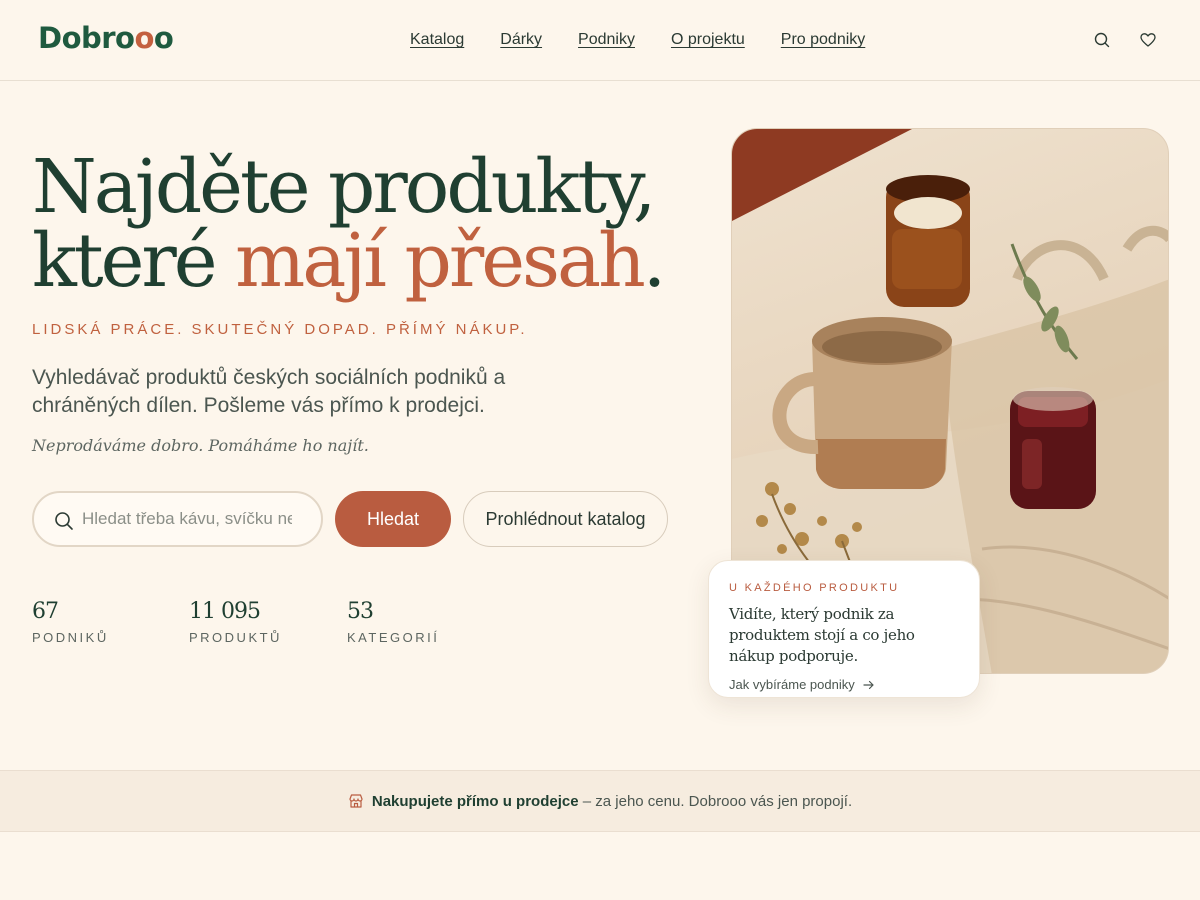 This screenshot has width=1200, height=900. I want to click on banner-text: – za jeho cenu. Dobrooo vás jen propojí., so click(717, 801).